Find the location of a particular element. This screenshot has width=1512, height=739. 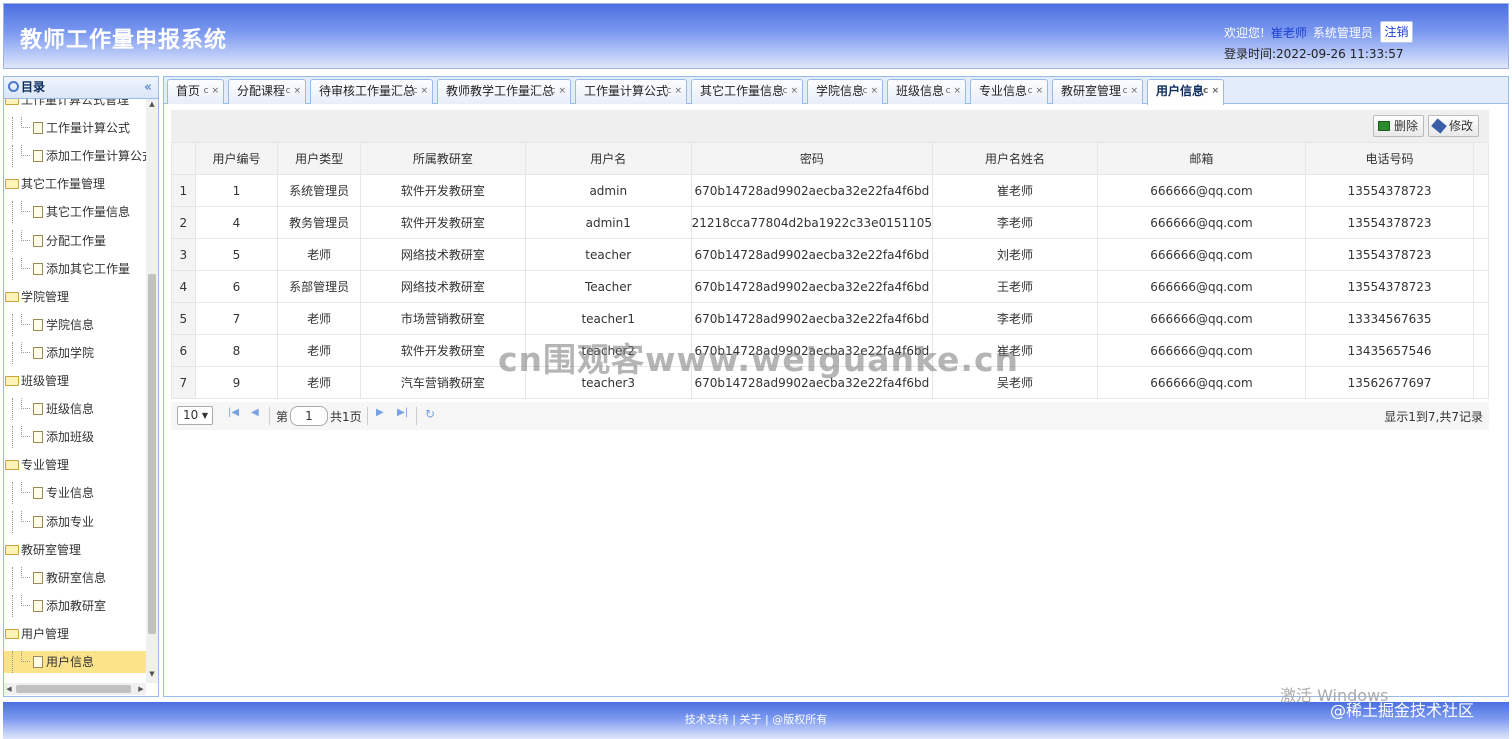

edit-button: 修改 is located at coordinates (1454, 126).